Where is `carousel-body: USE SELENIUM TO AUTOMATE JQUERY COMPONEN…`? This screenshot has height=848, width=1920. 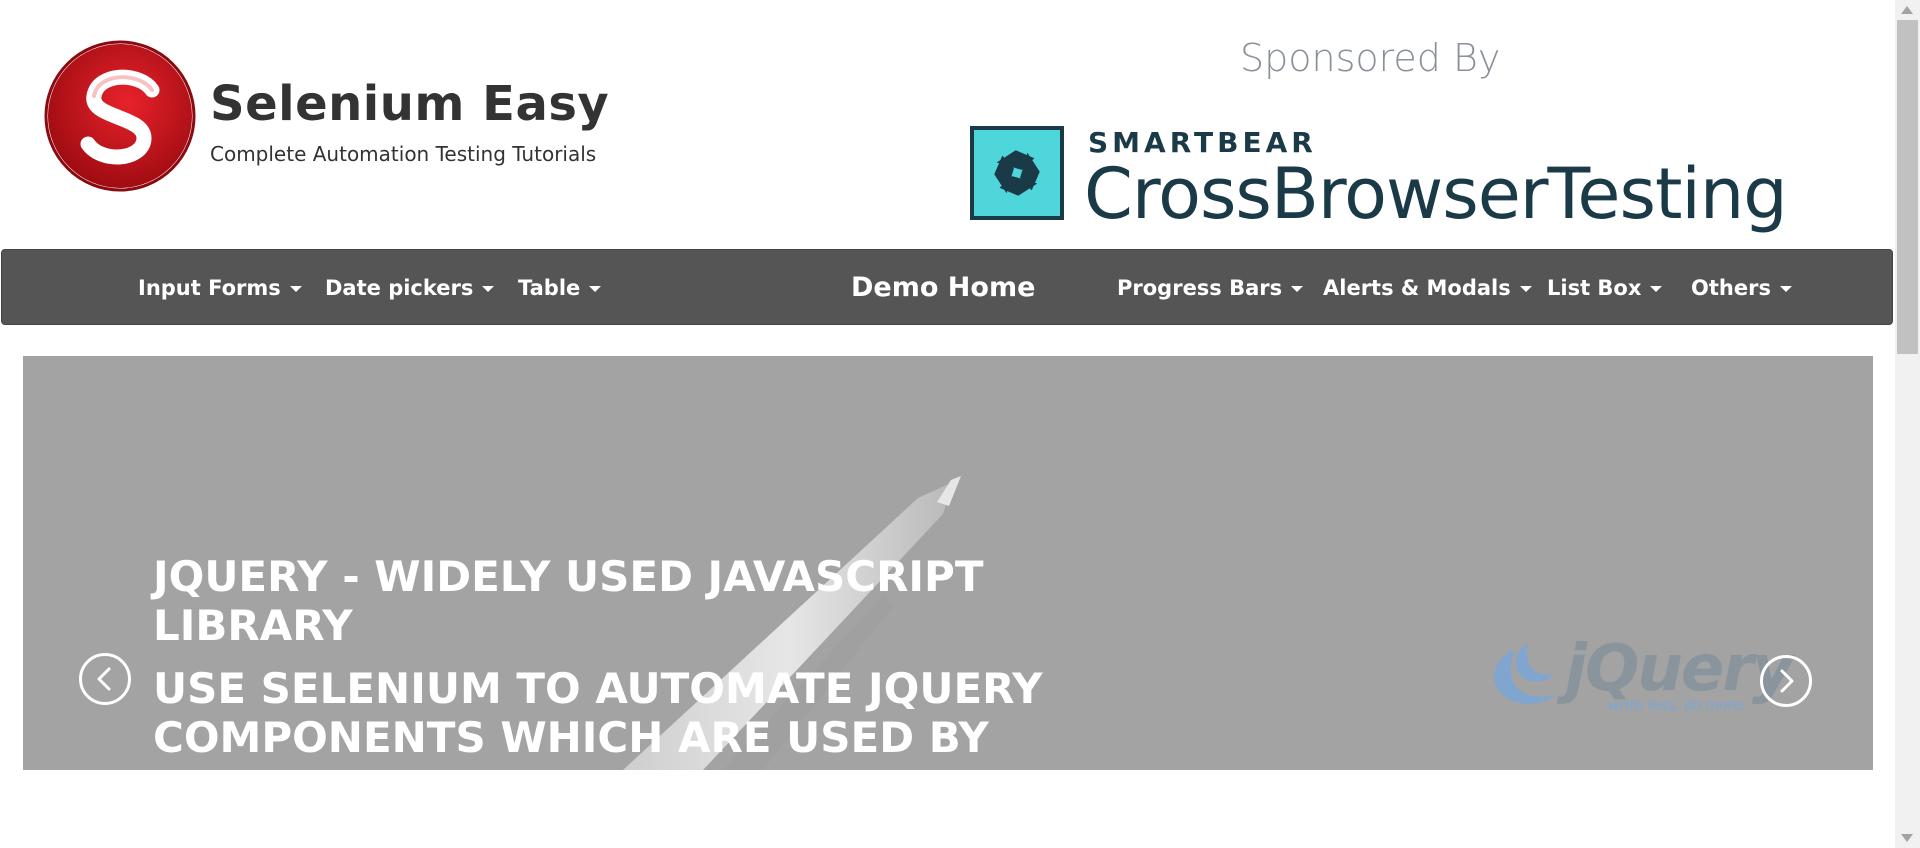
carousel-body: USE SELENIUM TO AUTOMATE JQUERY COMPONEN… is located at coordinates (598, 713).